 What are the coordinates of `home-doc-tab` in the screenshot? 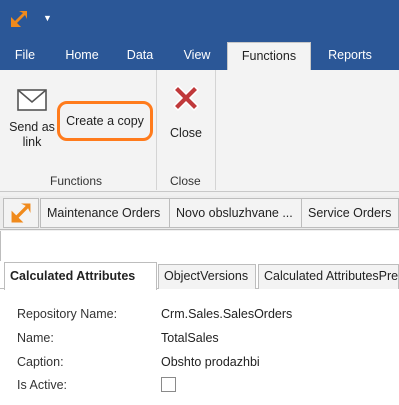 It's located at (21, 213).